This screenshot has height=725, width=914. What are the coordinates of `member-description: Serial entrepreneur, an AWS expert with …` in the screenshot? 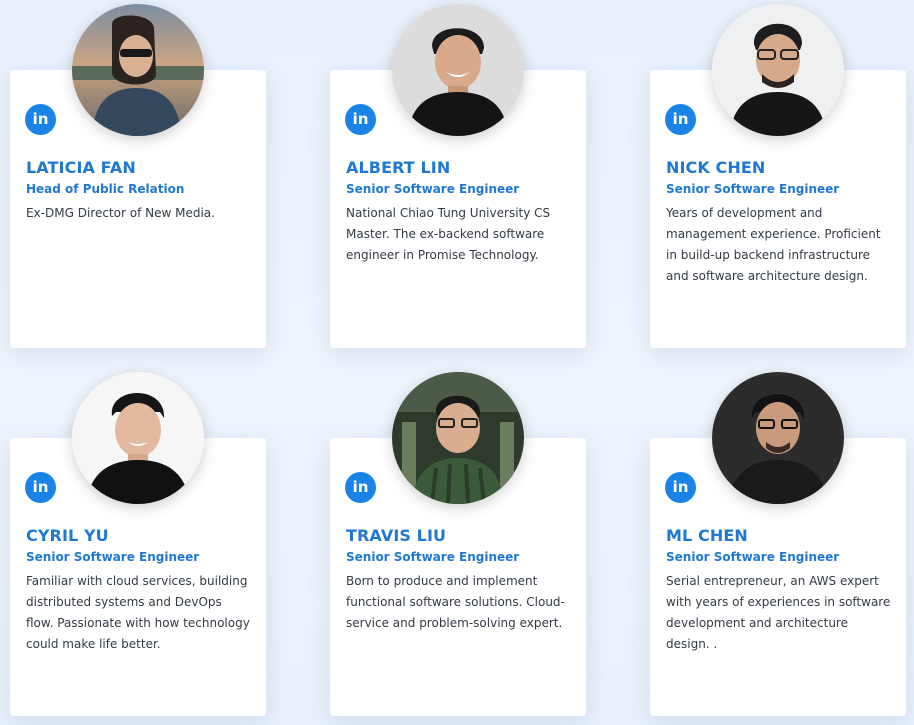 It's located at (778, 612).